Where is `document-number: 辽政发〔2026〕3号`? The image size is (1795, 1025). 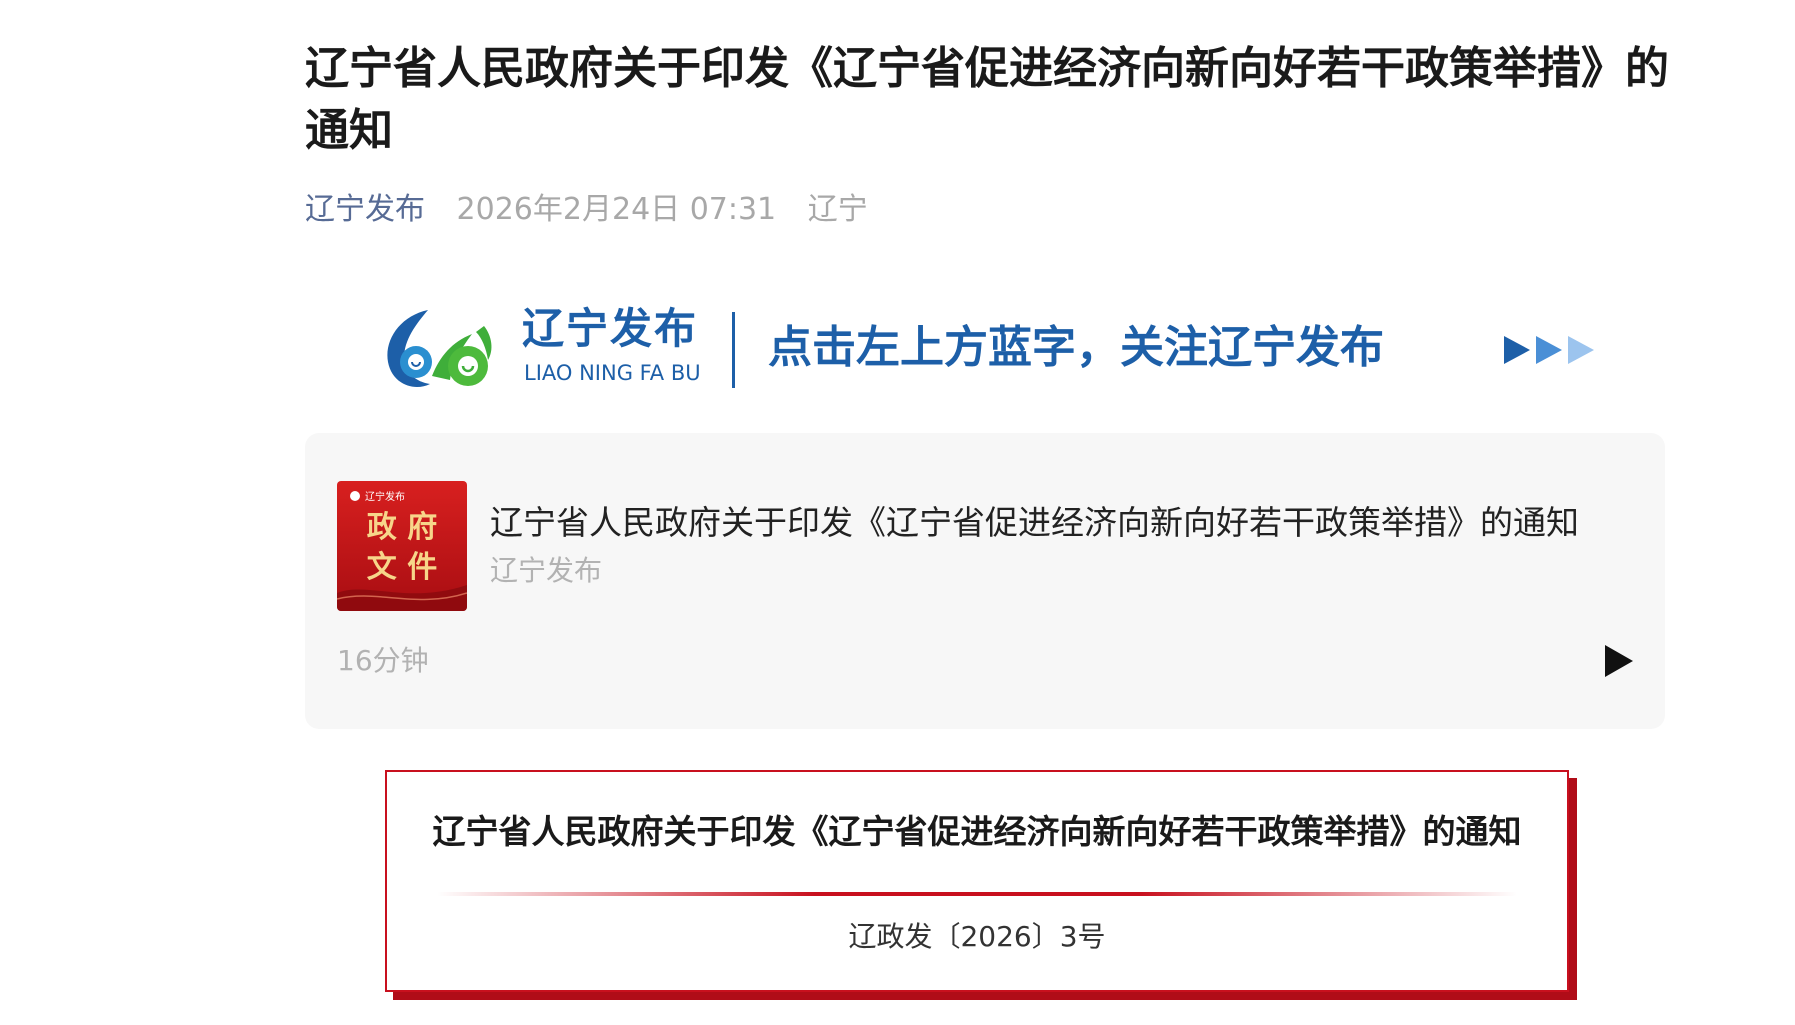 document-number: 辽政发〔2026〕3号 is located at coordinates (977, 936).